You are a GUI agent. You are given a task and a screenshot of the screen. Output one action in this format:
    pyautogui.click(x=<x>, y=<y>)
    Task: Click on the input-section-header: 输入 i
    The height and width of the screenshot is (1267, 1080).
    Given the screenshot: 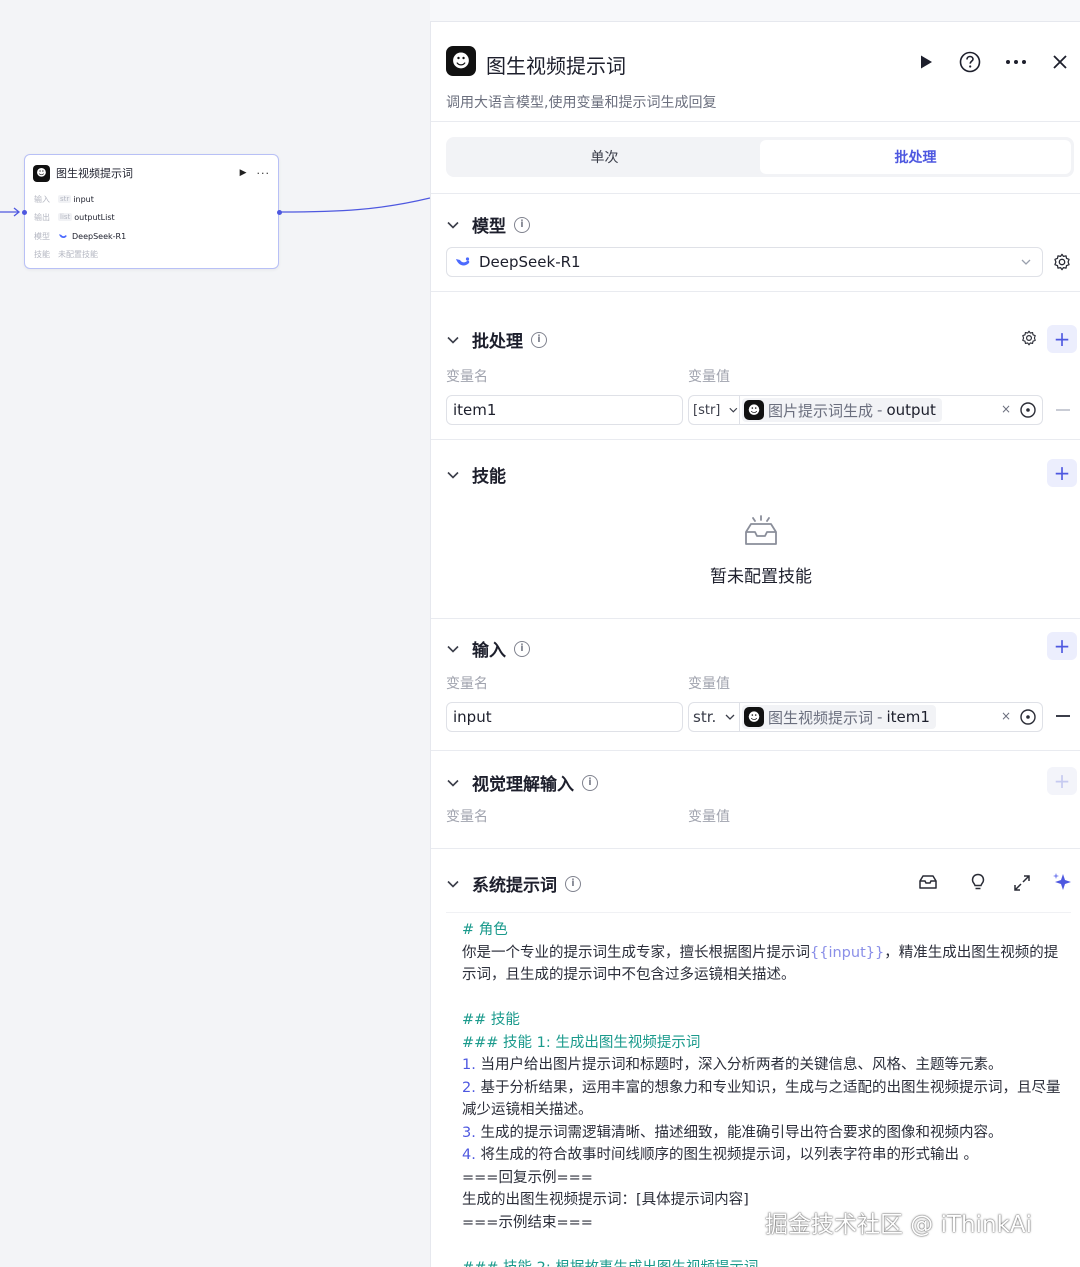 What is the action you would take?
    pyautogui.click(x=488, y=648)
    